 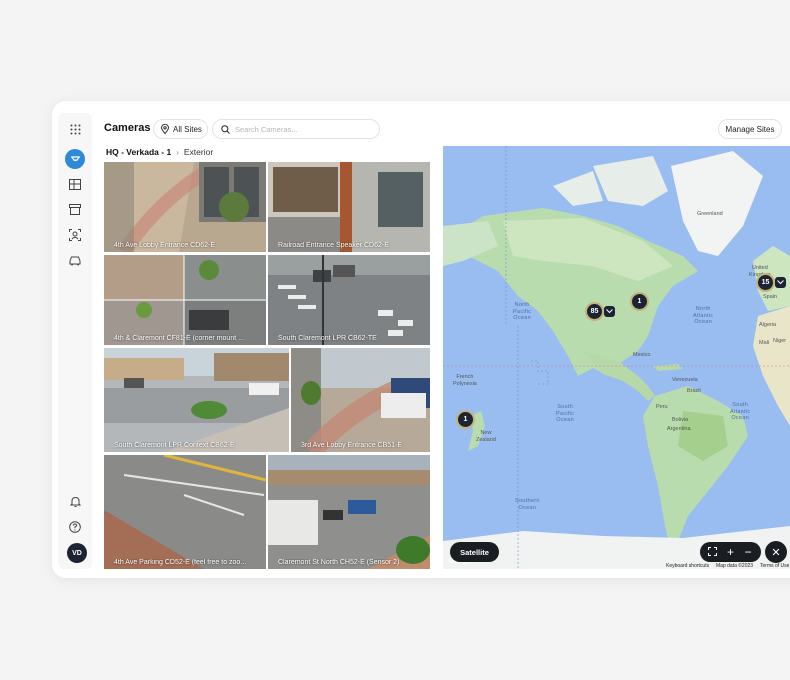 I want to click on camera-tile: South Claremont LPR Context CB62-E, so click(x=196, y=400).